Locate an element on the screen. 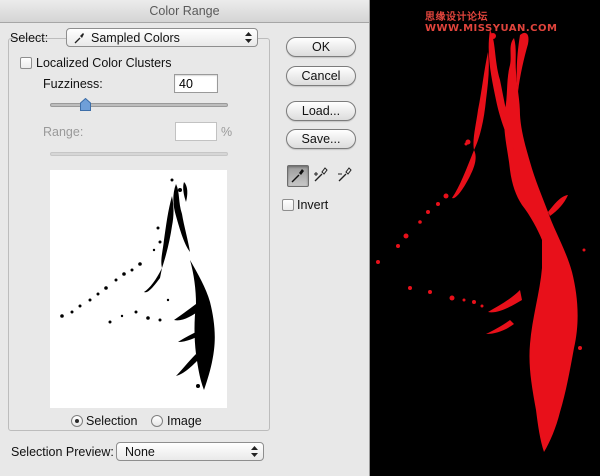 This screenshot has height=476, width=600. fuzziness-slider-track is located at coordinates (139, 105).